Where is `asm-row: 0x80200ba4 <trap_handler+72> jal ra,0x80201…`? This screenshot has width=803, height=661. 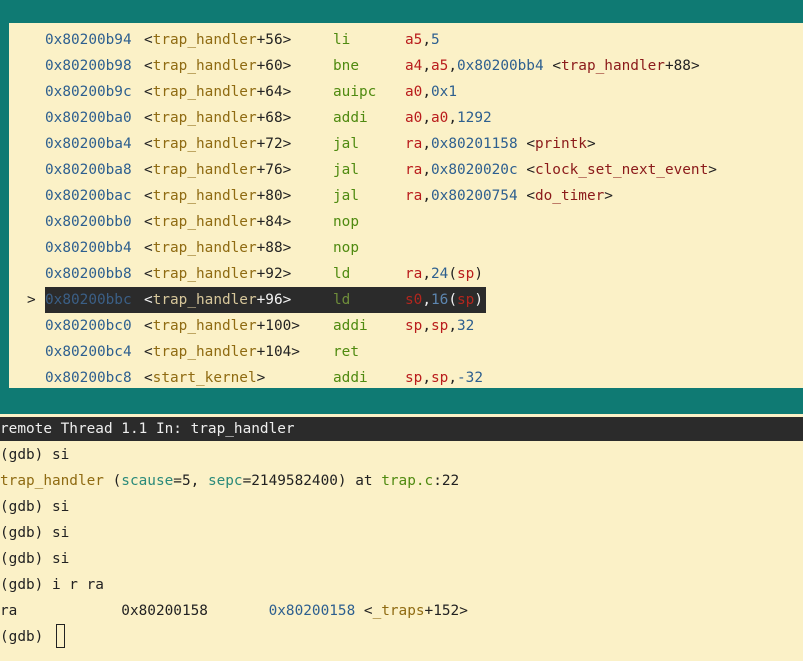
asm-row: 0x80200ba4 <trap_handler+72> jal ra,0x80201… is located at coordinates (404, 144).